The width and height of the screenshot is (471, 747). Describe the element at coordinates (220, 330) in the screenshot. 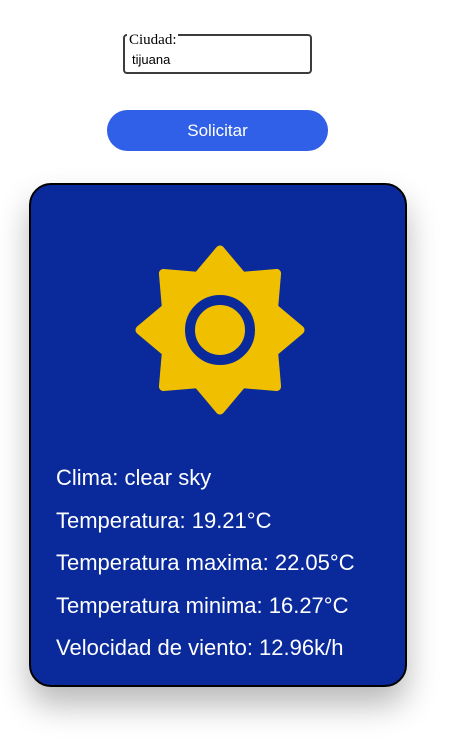

I see `sun-icon` at that location.